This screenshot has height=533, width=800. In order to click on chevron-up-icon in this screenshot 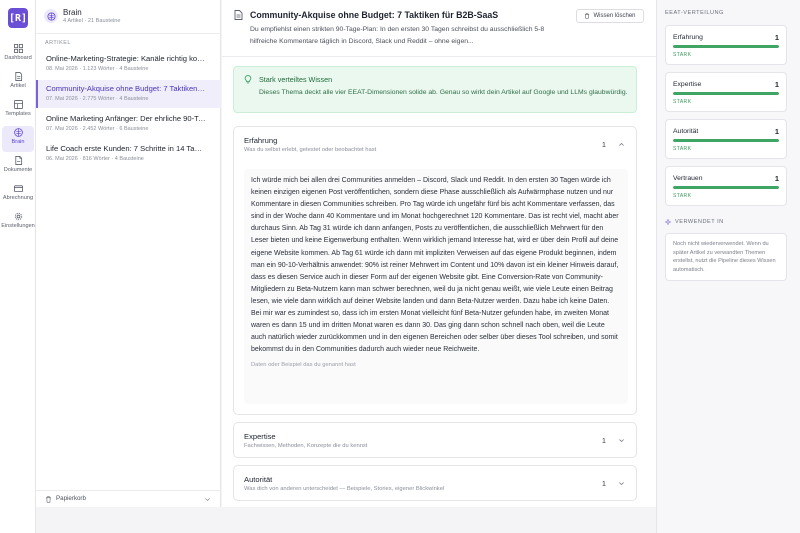, I will do `click(621, 144)`.